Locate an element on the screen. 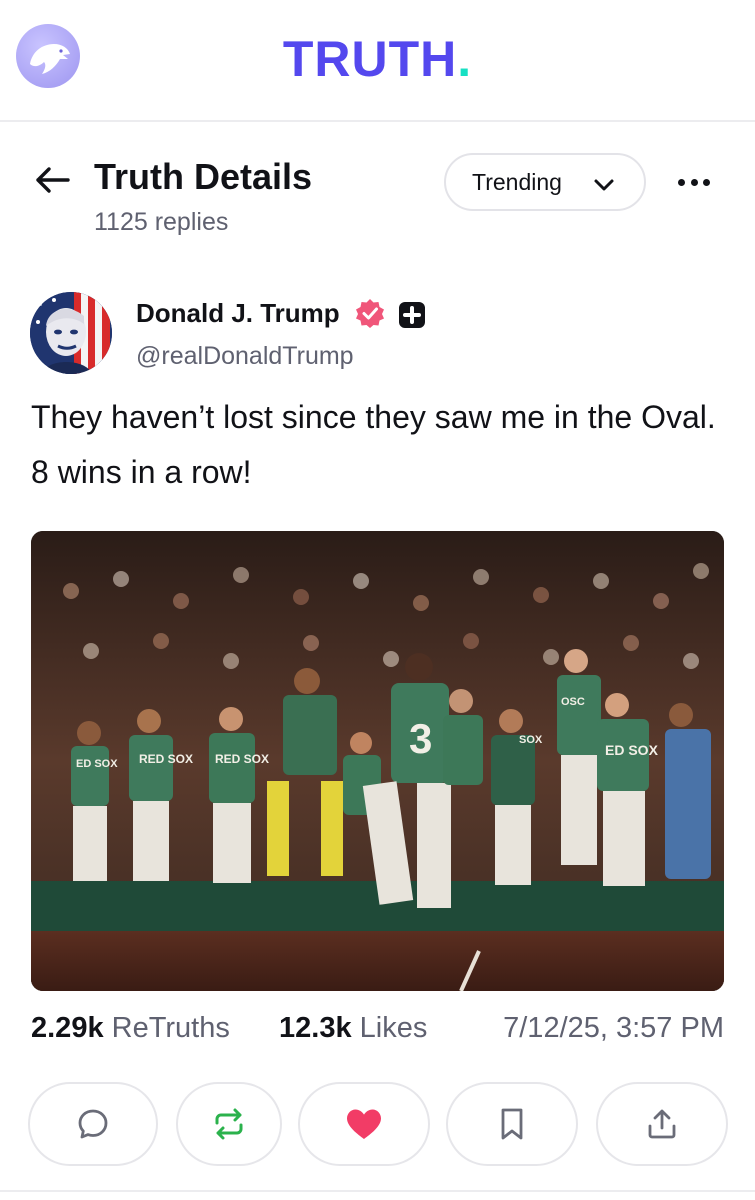 The image size is (755, 1200). share-button is located at coordinates (662, 1124).